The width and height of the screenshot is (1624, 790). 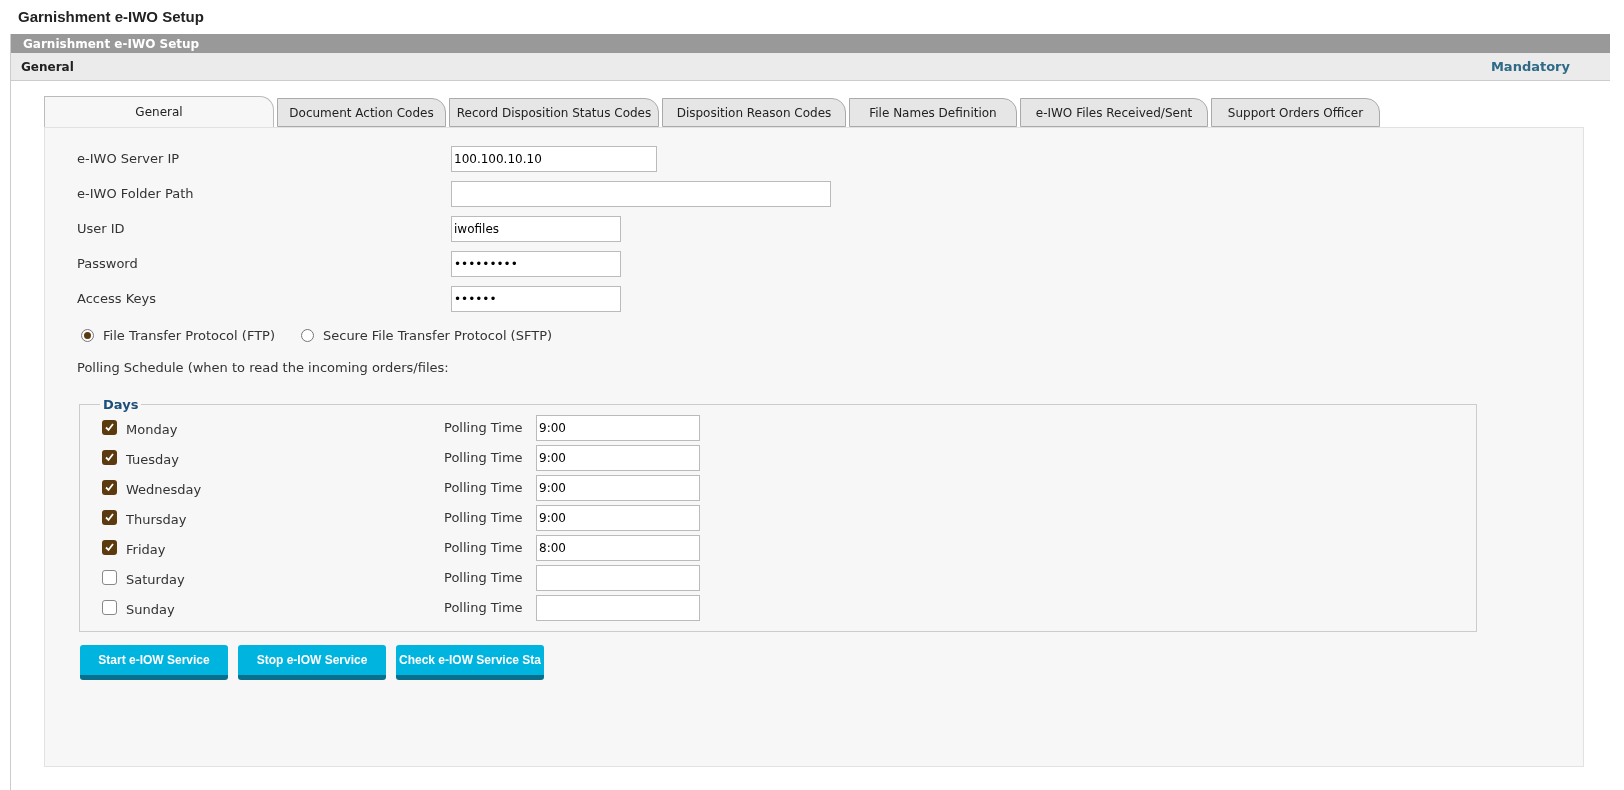 I want to click on tab: Document Action Codes, so click(x=361, y=112).